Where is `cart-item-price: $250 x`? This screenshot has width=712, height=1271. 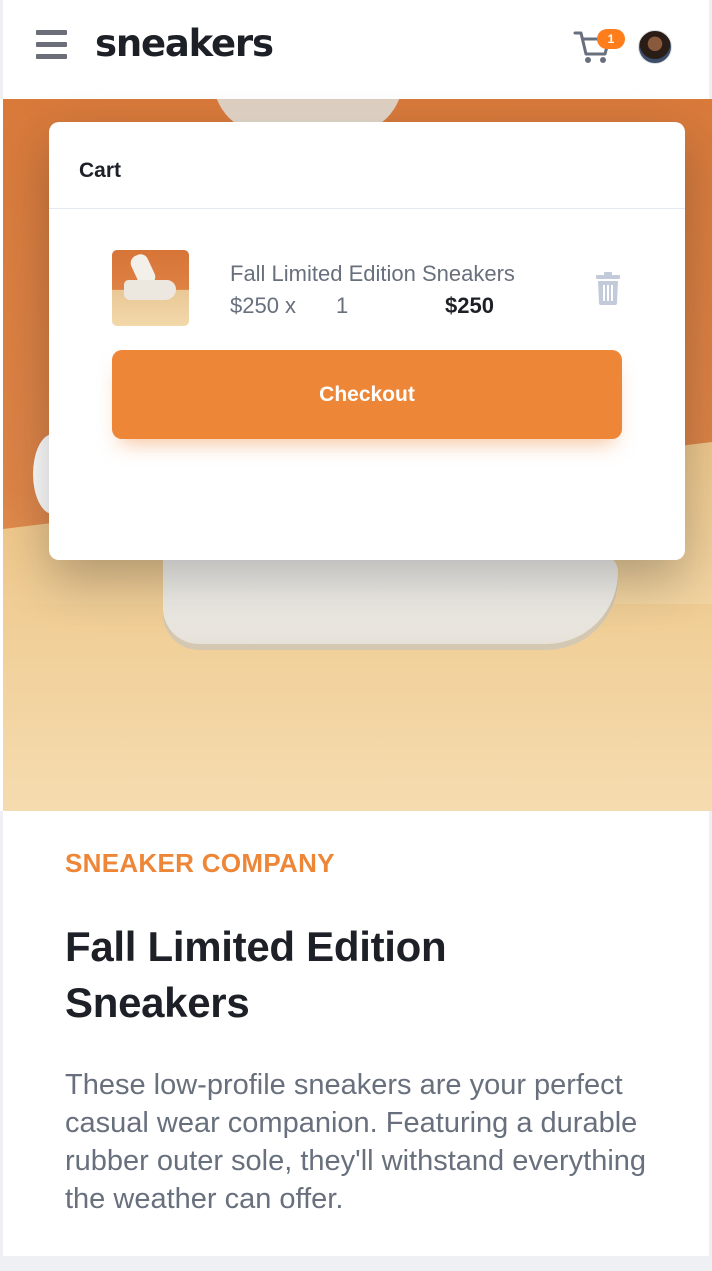
cart-item-price: $250 x is located at coordinates (263, 305).